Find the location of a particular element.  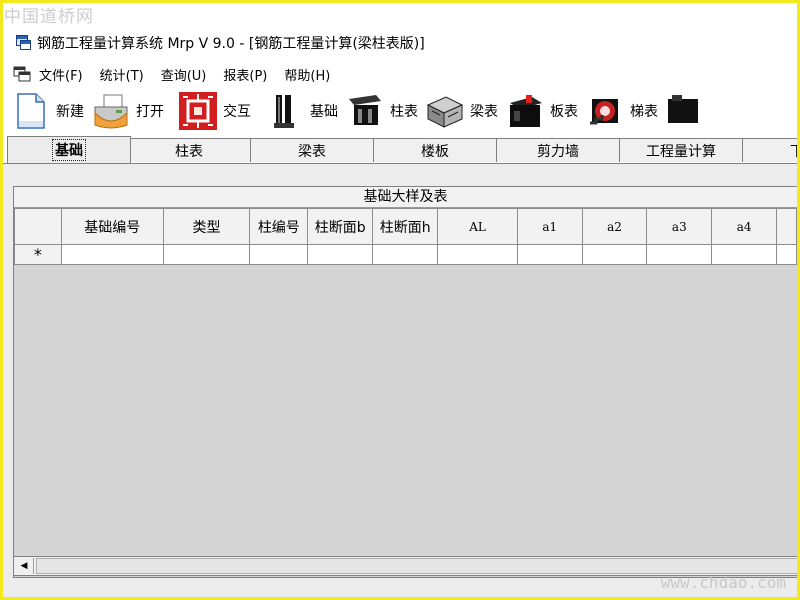

column-header: 基础编号 is located at coordinates (112, 226).